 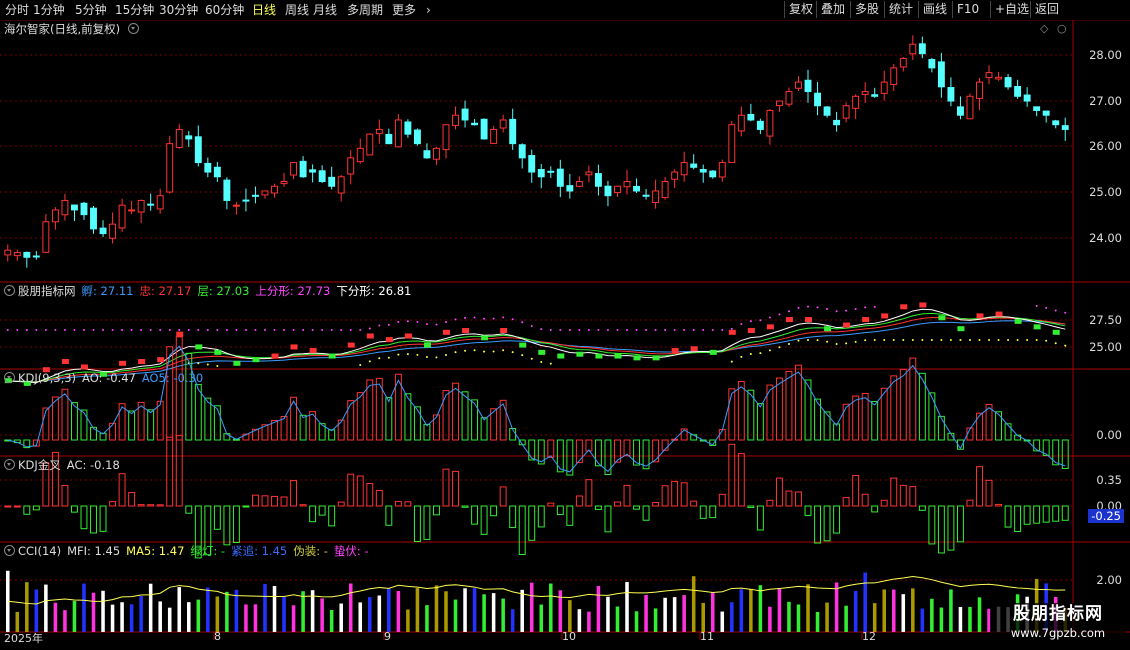 I want to click on guppy_pane-collapse-icon, so click(x=9, y=290).